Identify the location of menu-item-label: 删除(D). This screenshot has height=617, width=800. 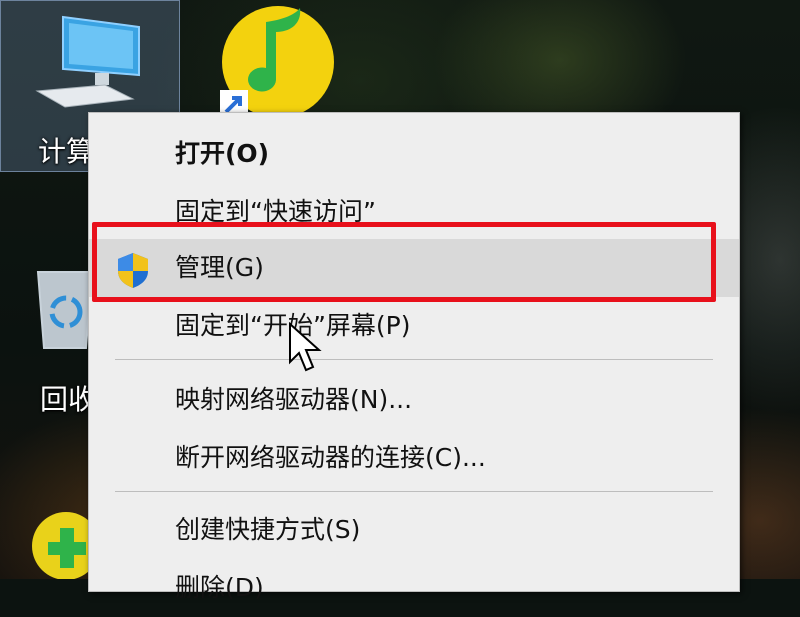
(219, 587).